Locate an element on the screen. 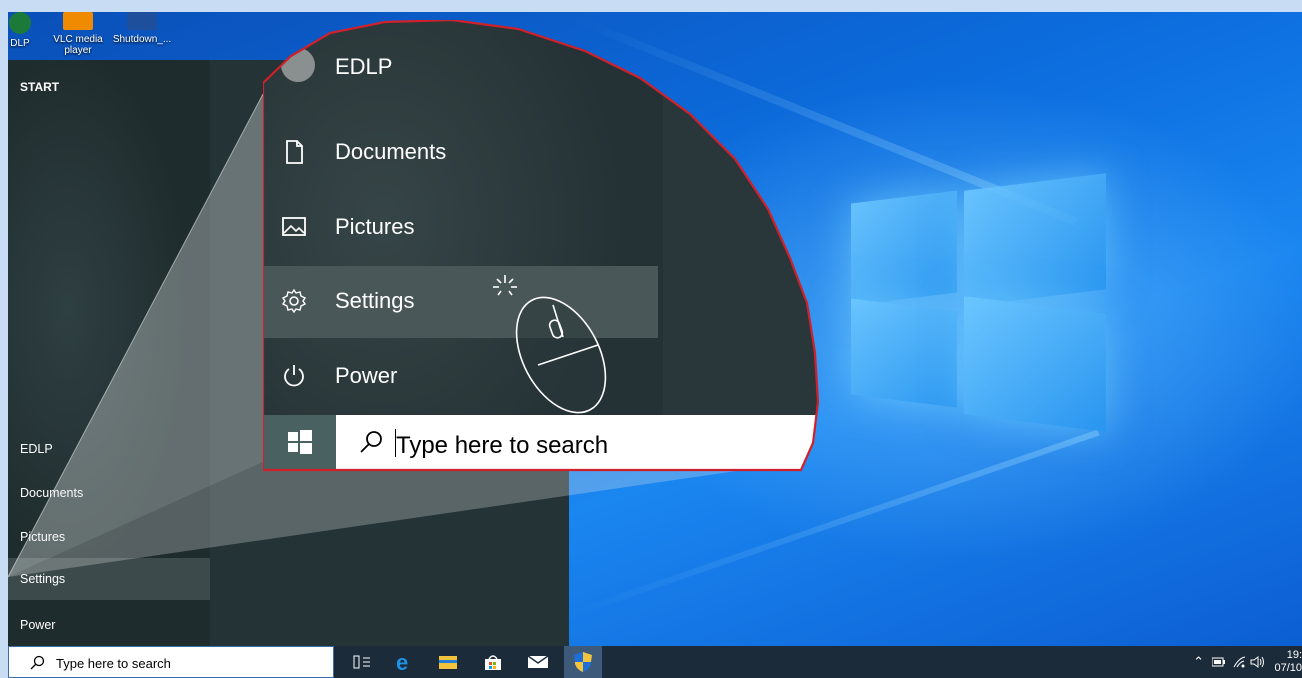  start-item-edlp: EDLP is located at coordinates (109, 449).